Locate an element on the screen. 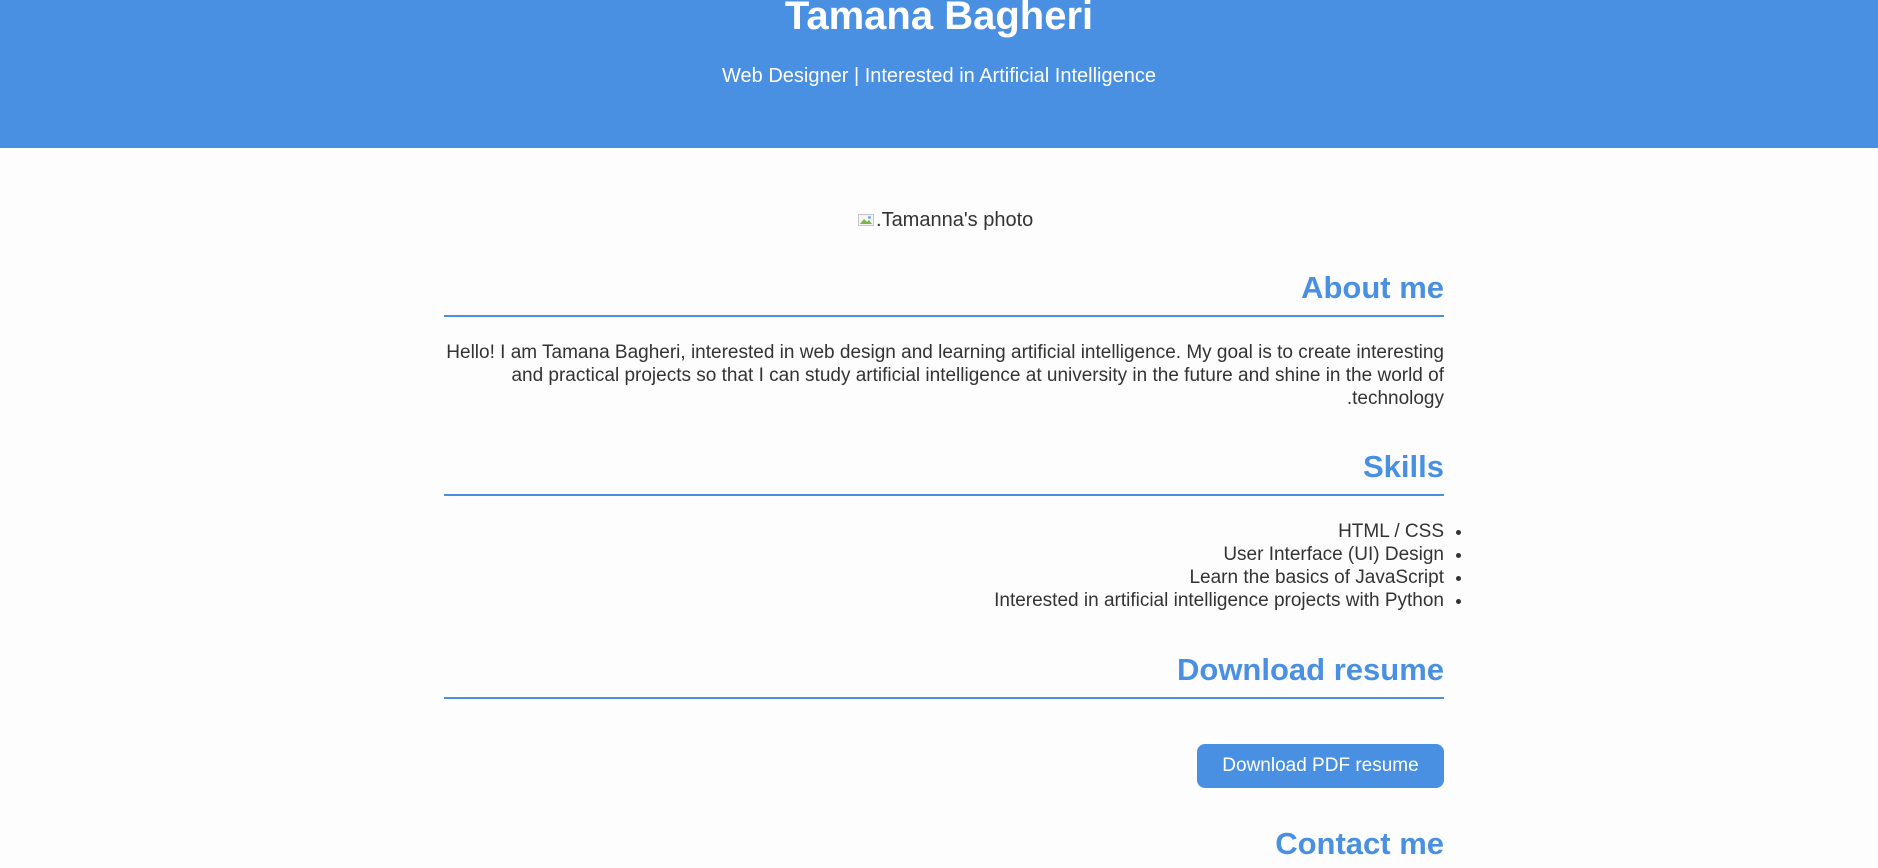 The image size is (1878, 868). skills-heading: Skills is located at coordinates (1403, 466).